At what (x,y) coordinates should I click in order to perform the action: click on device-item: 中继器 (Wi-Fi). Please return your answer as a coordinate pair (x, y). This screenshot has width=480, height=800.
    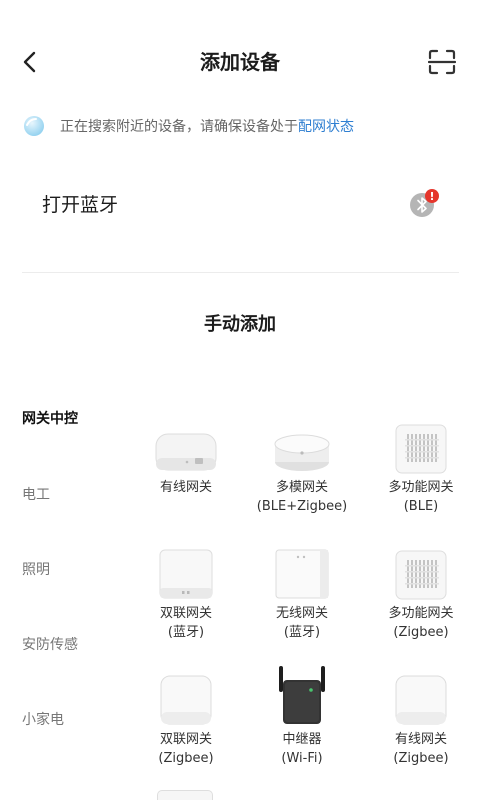
    Looking at the image, I should click on (302, 709).